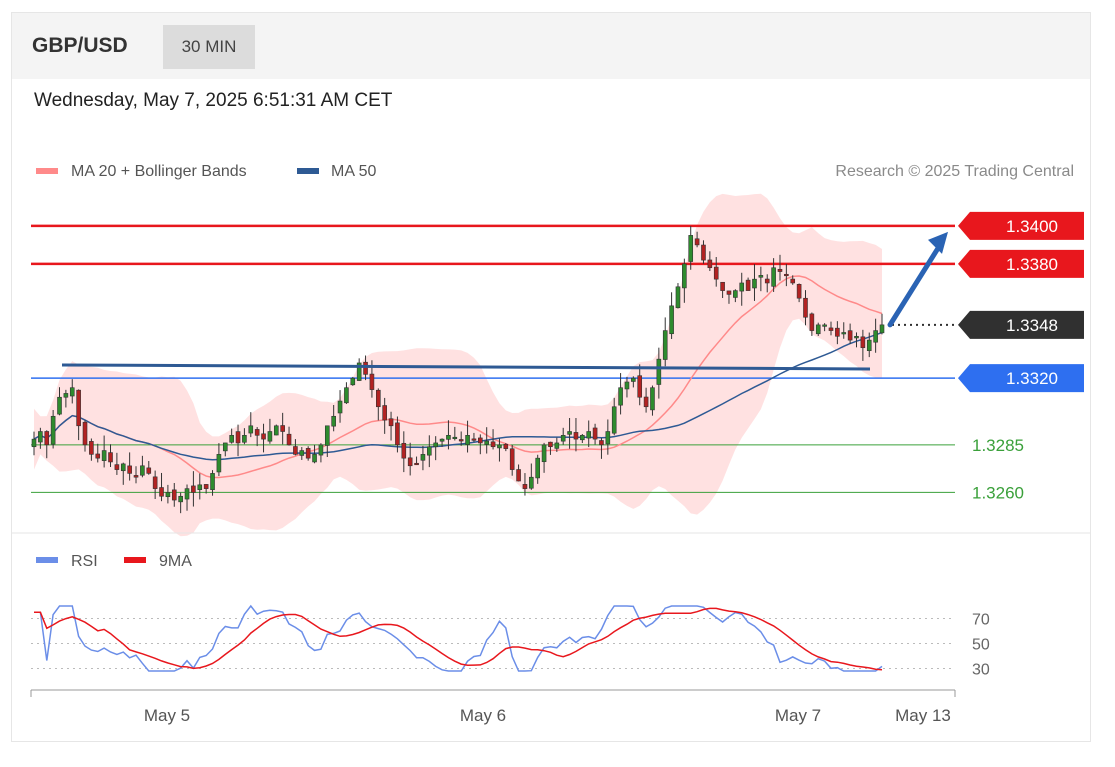  Describe the element at coordinates (114, 561) in the screenshot. I see `rsi-legend: RSI 9MA` at that location.